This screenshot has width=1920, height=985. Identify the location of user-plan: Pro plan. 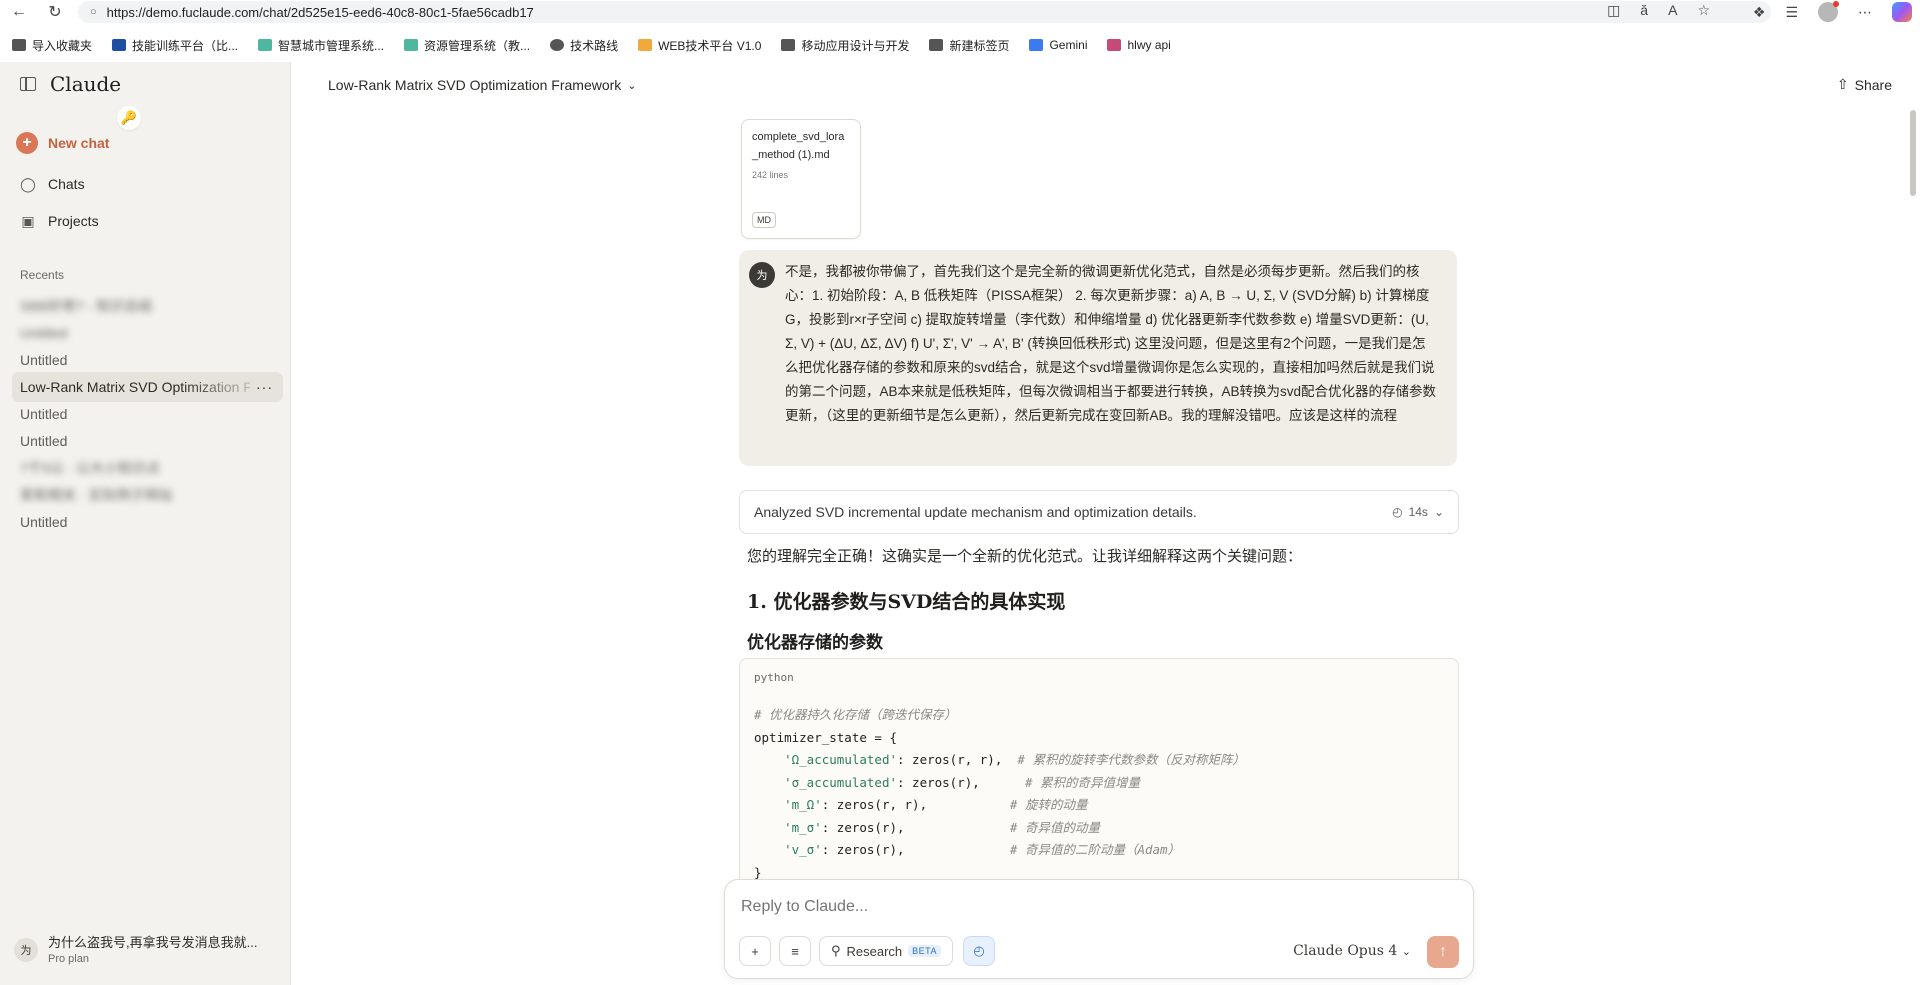
(68, 959).